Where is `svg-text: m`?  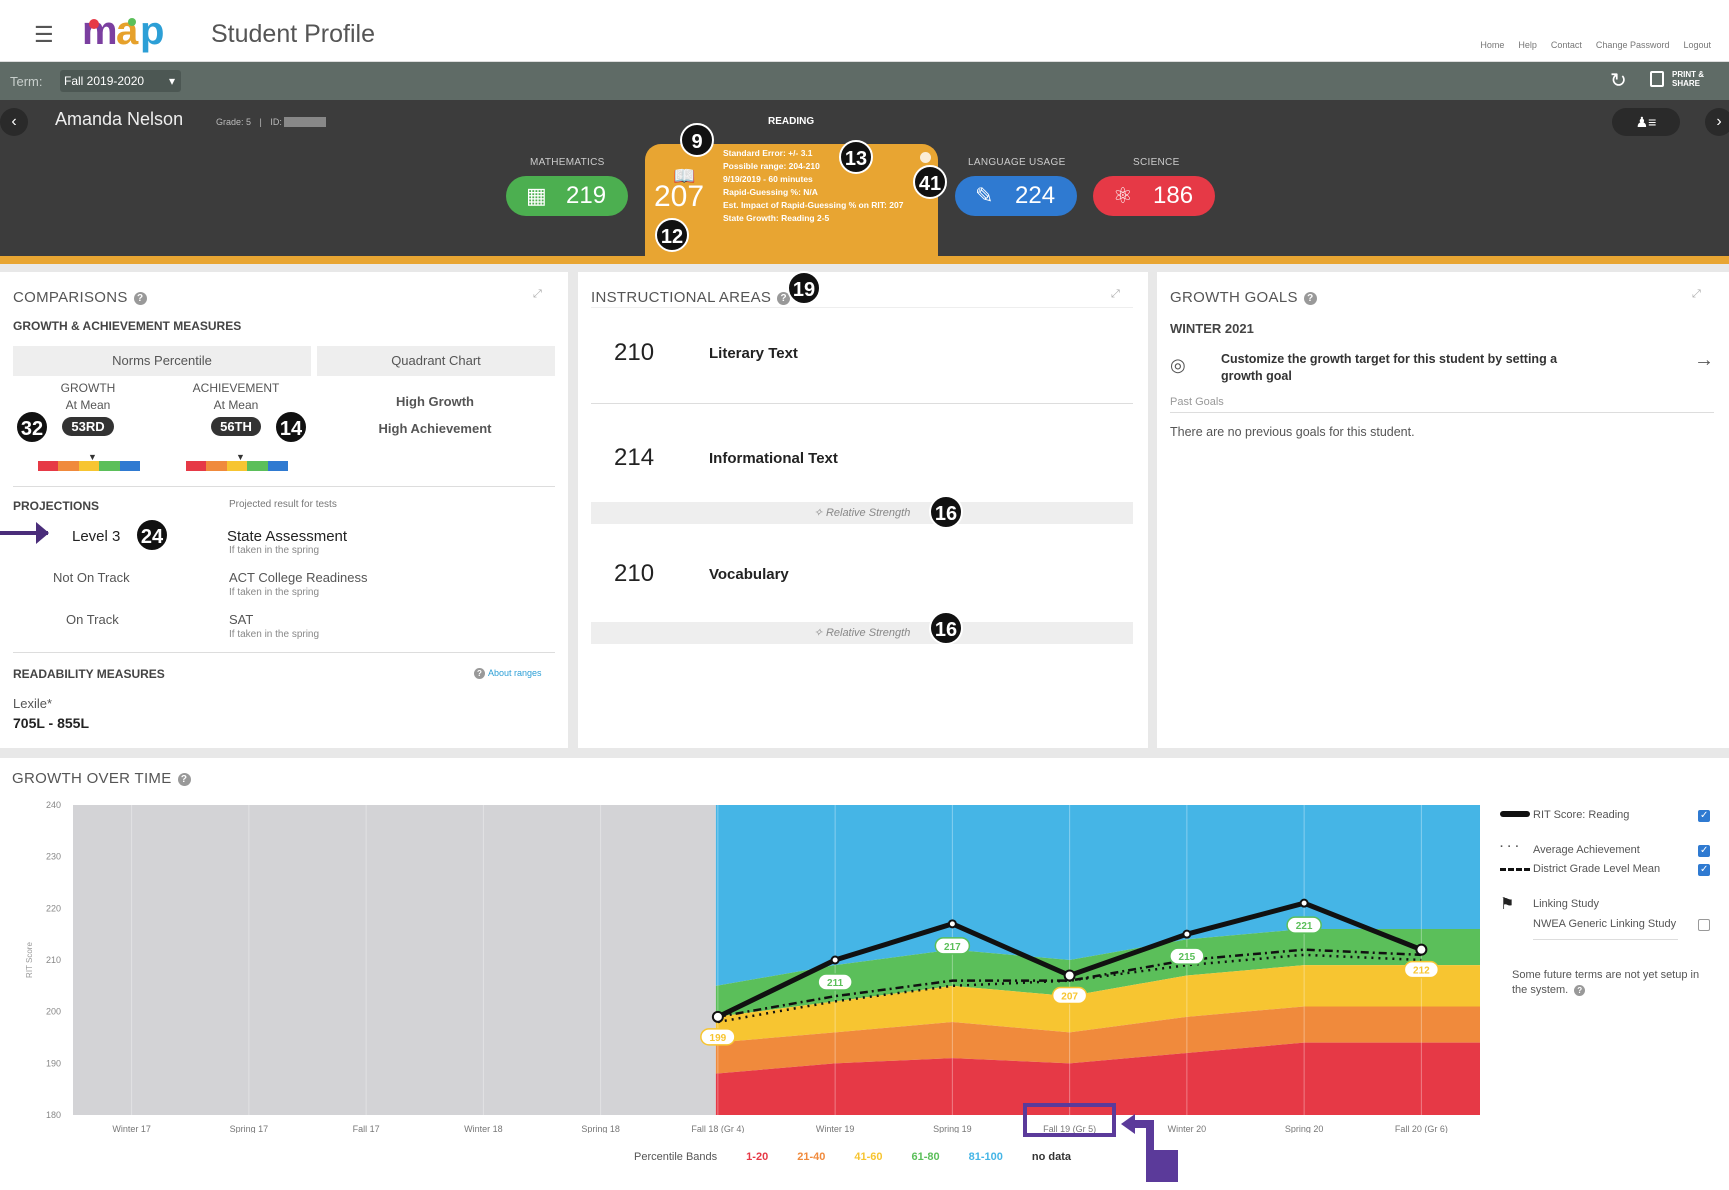
svg-text: m is located at coordinates (100, 31).